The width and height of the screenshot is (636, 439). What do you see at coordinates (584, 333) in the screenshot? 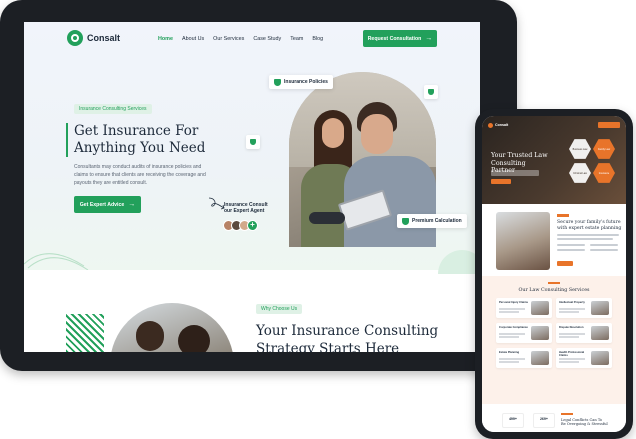
I see `service-card: Dispute Resolution` at bounding box center [584, 333].